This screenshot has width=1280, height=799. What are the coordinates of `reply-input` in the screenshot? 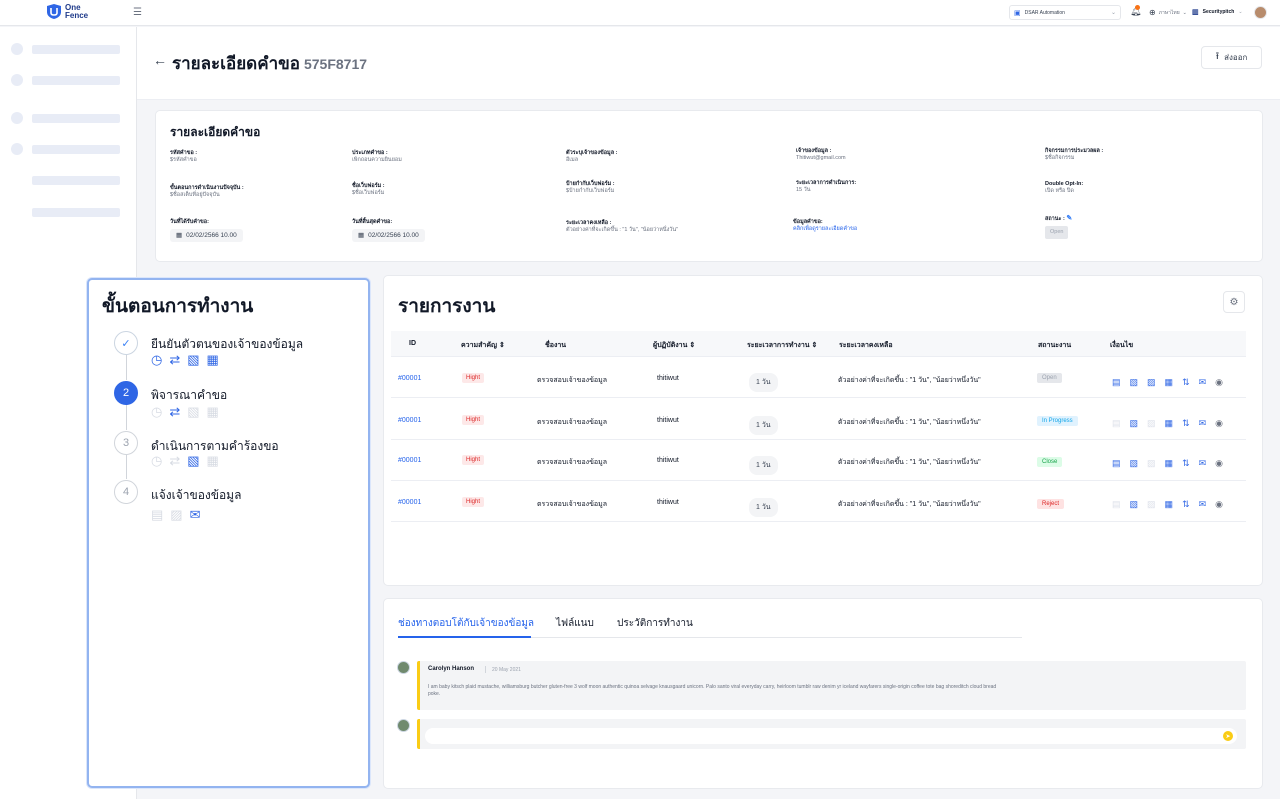 It's located at (831, 736).